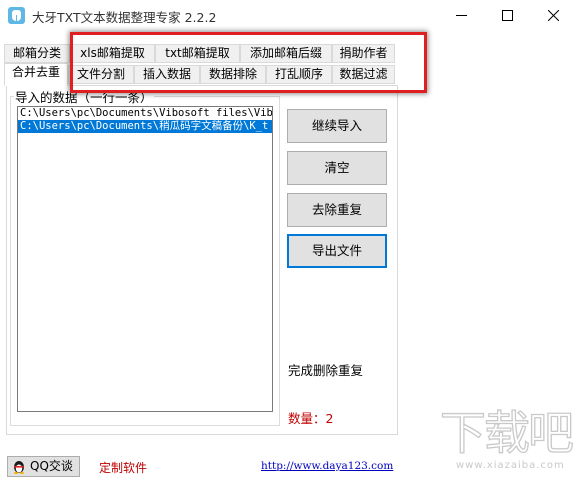 This screenshot has width=577, height=483. What do you see at coordinates (124, 17) in the screenshot?
I see `window-title: 大牙TXT文本数据整理专家 2.2.2` at bounding box center [124, 17].